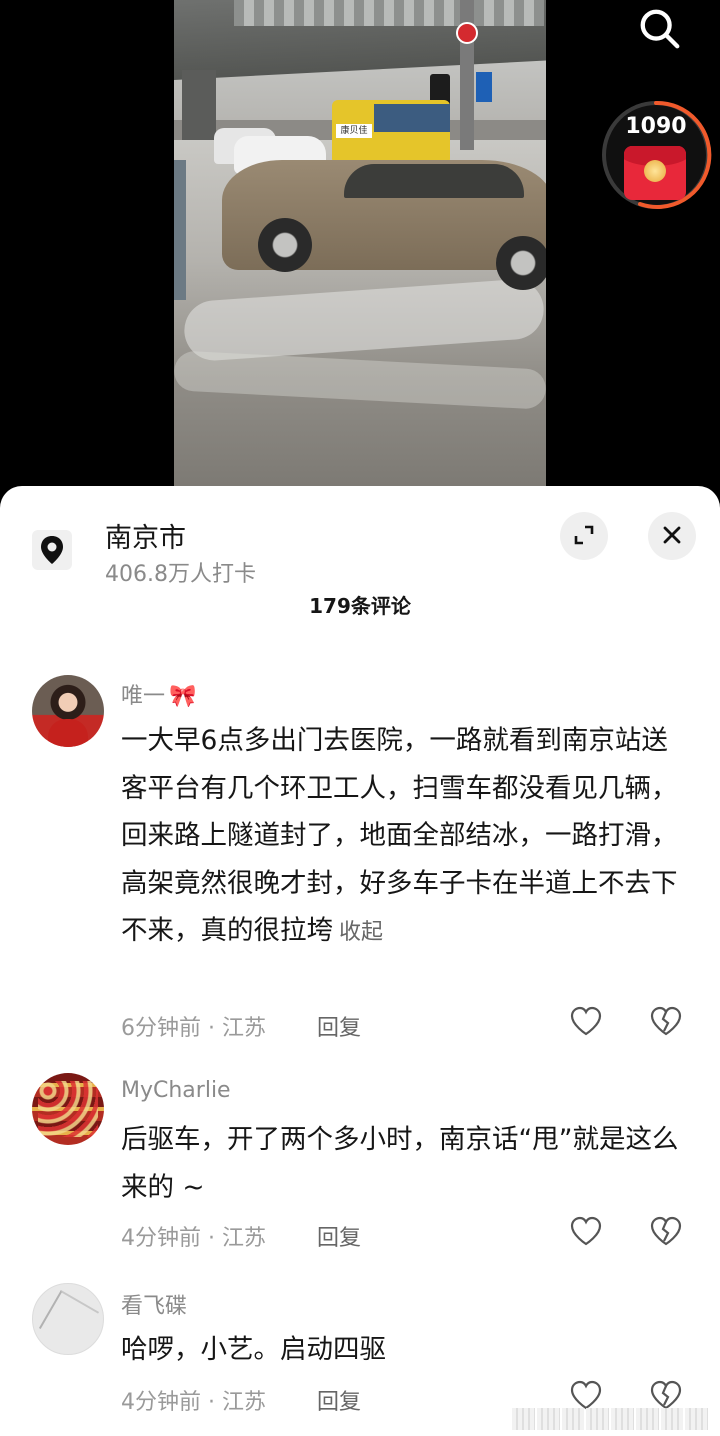  I want to click on video-sedan-windows, so click(434, 181).